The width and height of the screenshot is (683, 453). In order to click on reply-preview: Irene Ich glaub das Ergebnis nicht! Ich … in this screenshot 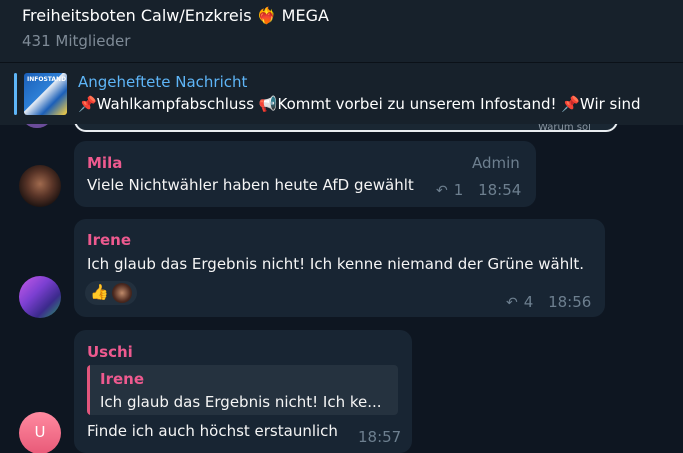, I will do `click(242, 390)`.